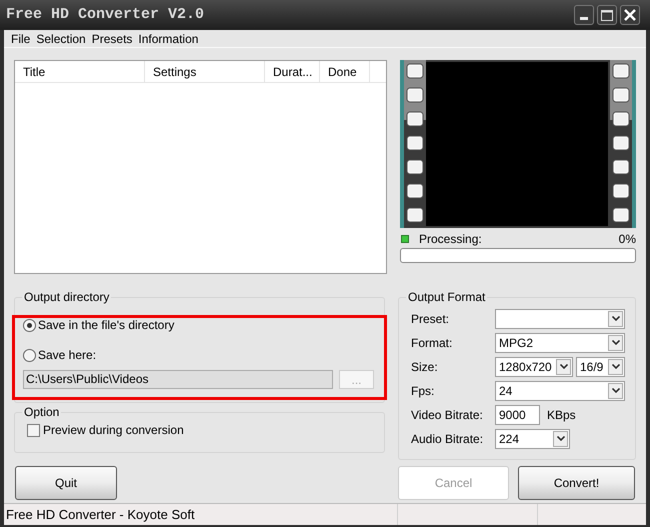 The width and height of the screenshot is (650, 527). I want to click on field-label: Audio Bitrate:, so click(447, 439).